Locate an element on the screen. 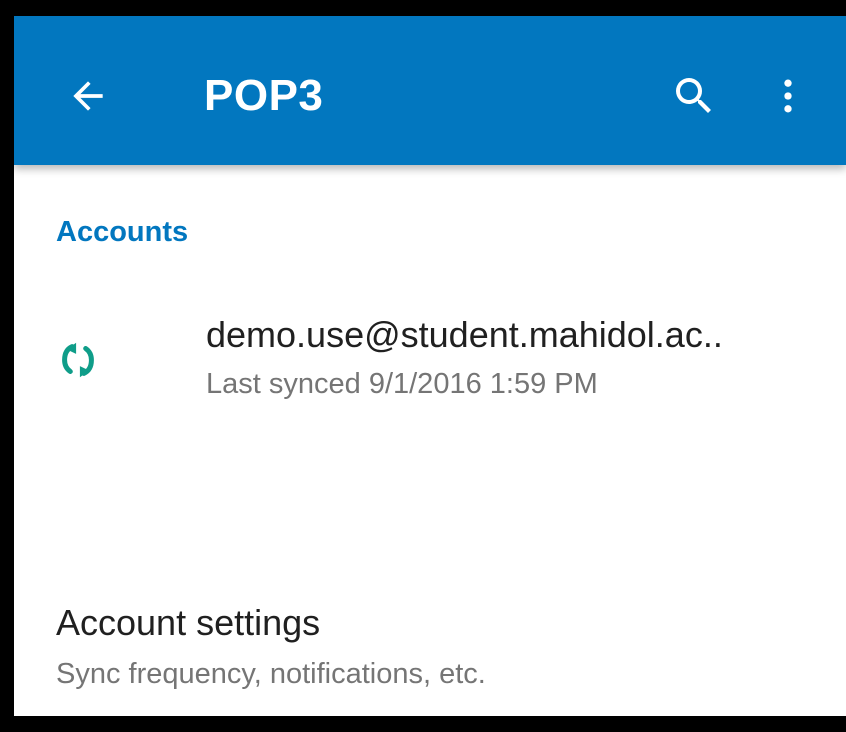 This screenshot has width=846, height=732. back-button is located at coordinates (88, 96).